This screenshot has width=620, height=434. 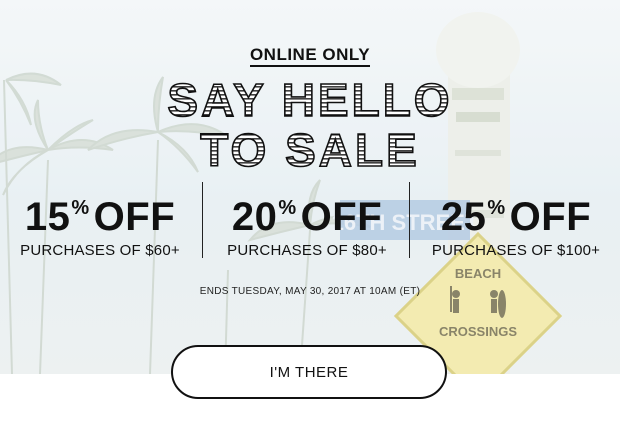 I want to click on offer-25: 25% OFF PURCHASES OF $100+, so click(x=516, y=222).